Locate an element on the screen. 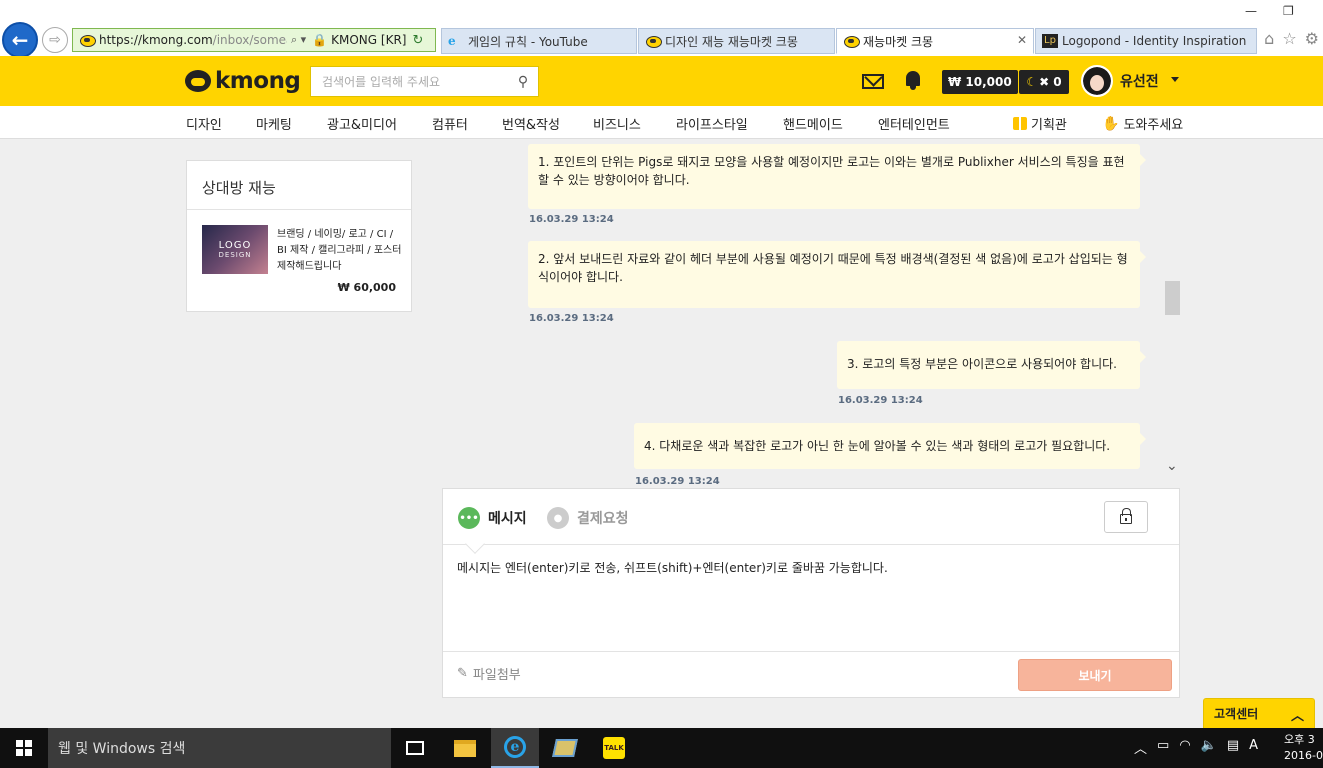 The height and width of the screenshot is (768, 1323). refresh-icon: ↻ is located at coordinates (417, 40).